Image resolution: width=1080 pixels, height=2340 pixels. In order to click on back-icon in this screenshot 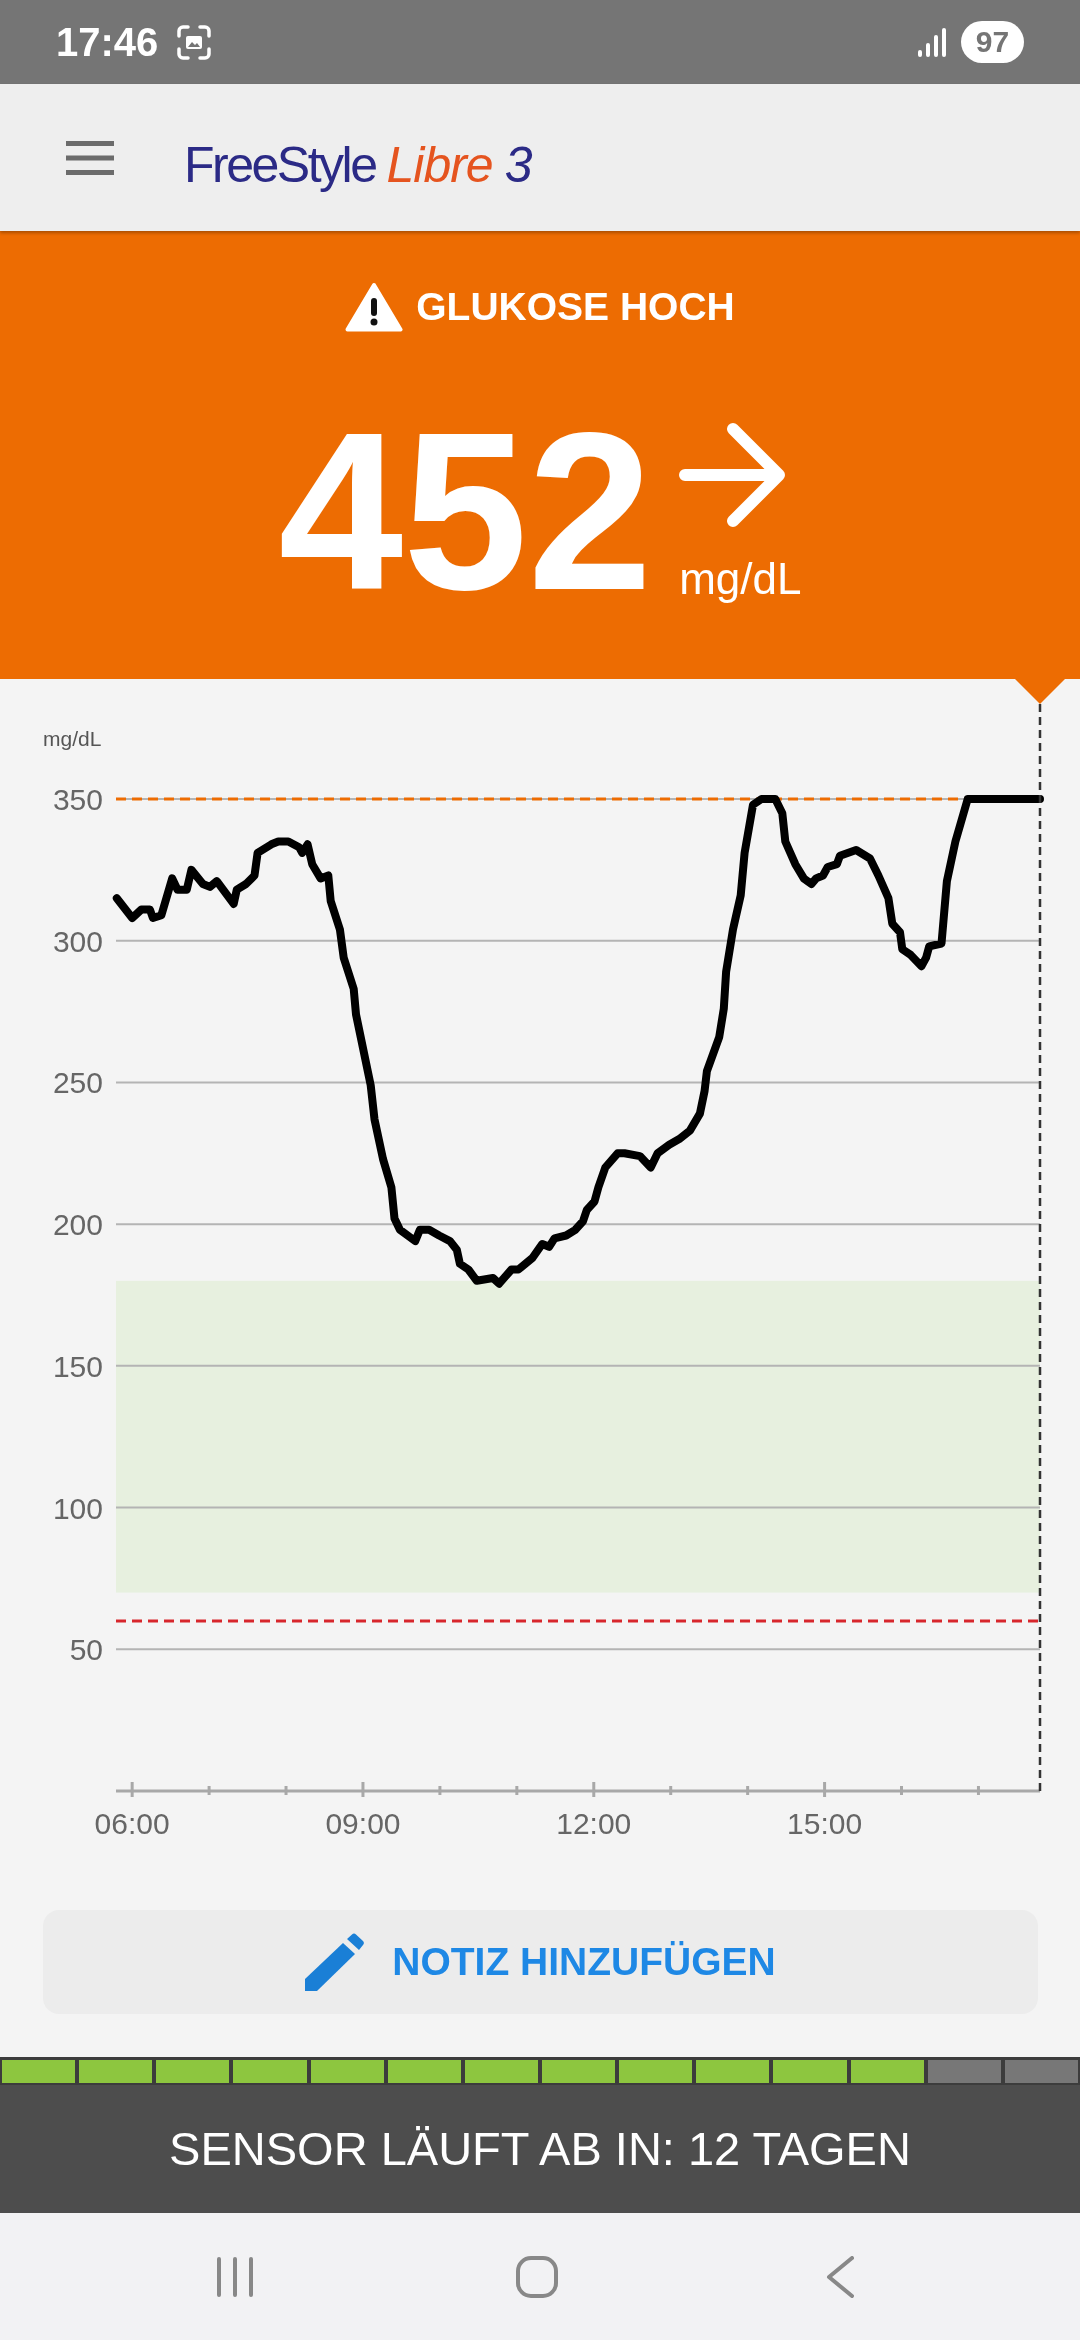, I will do `click(839, 2276)`.